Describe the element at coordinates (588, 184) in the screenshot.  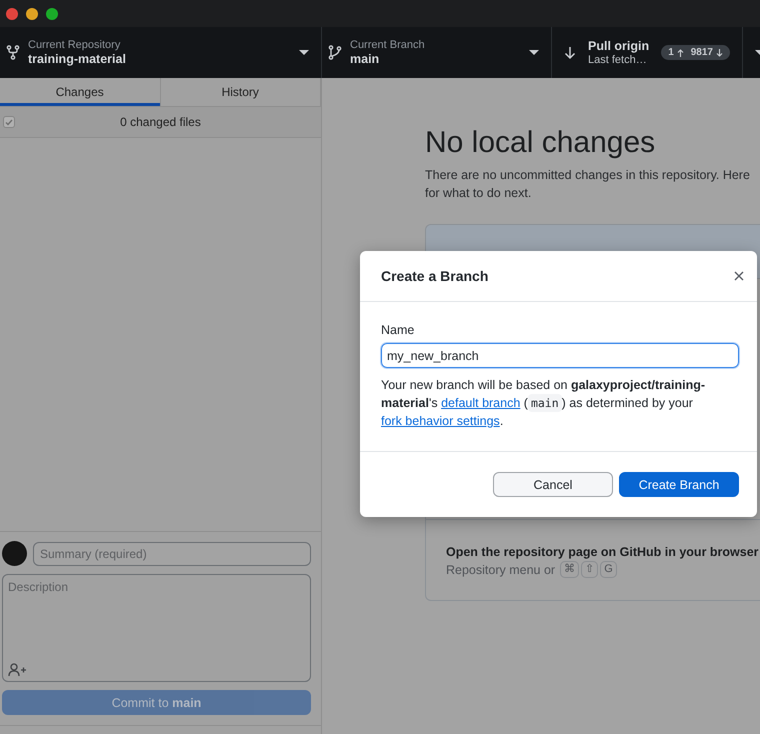
I see `description-text: There are no uncommitted changes in this repository. Here for what to do next.` at that location.